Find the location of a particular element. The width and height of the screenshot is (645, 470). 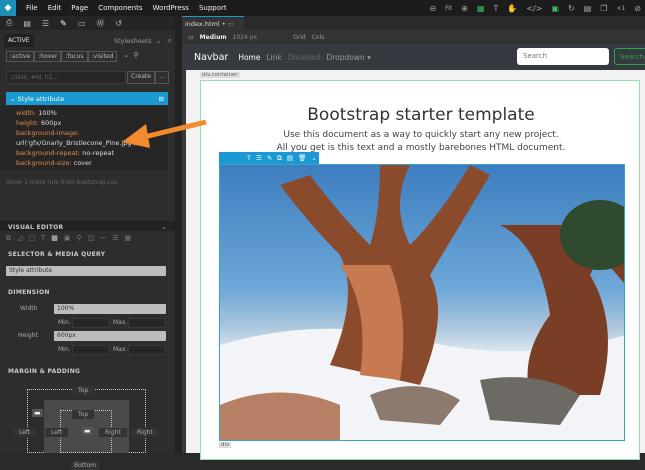

arrow-shaft is located at coordinates (173, 130).